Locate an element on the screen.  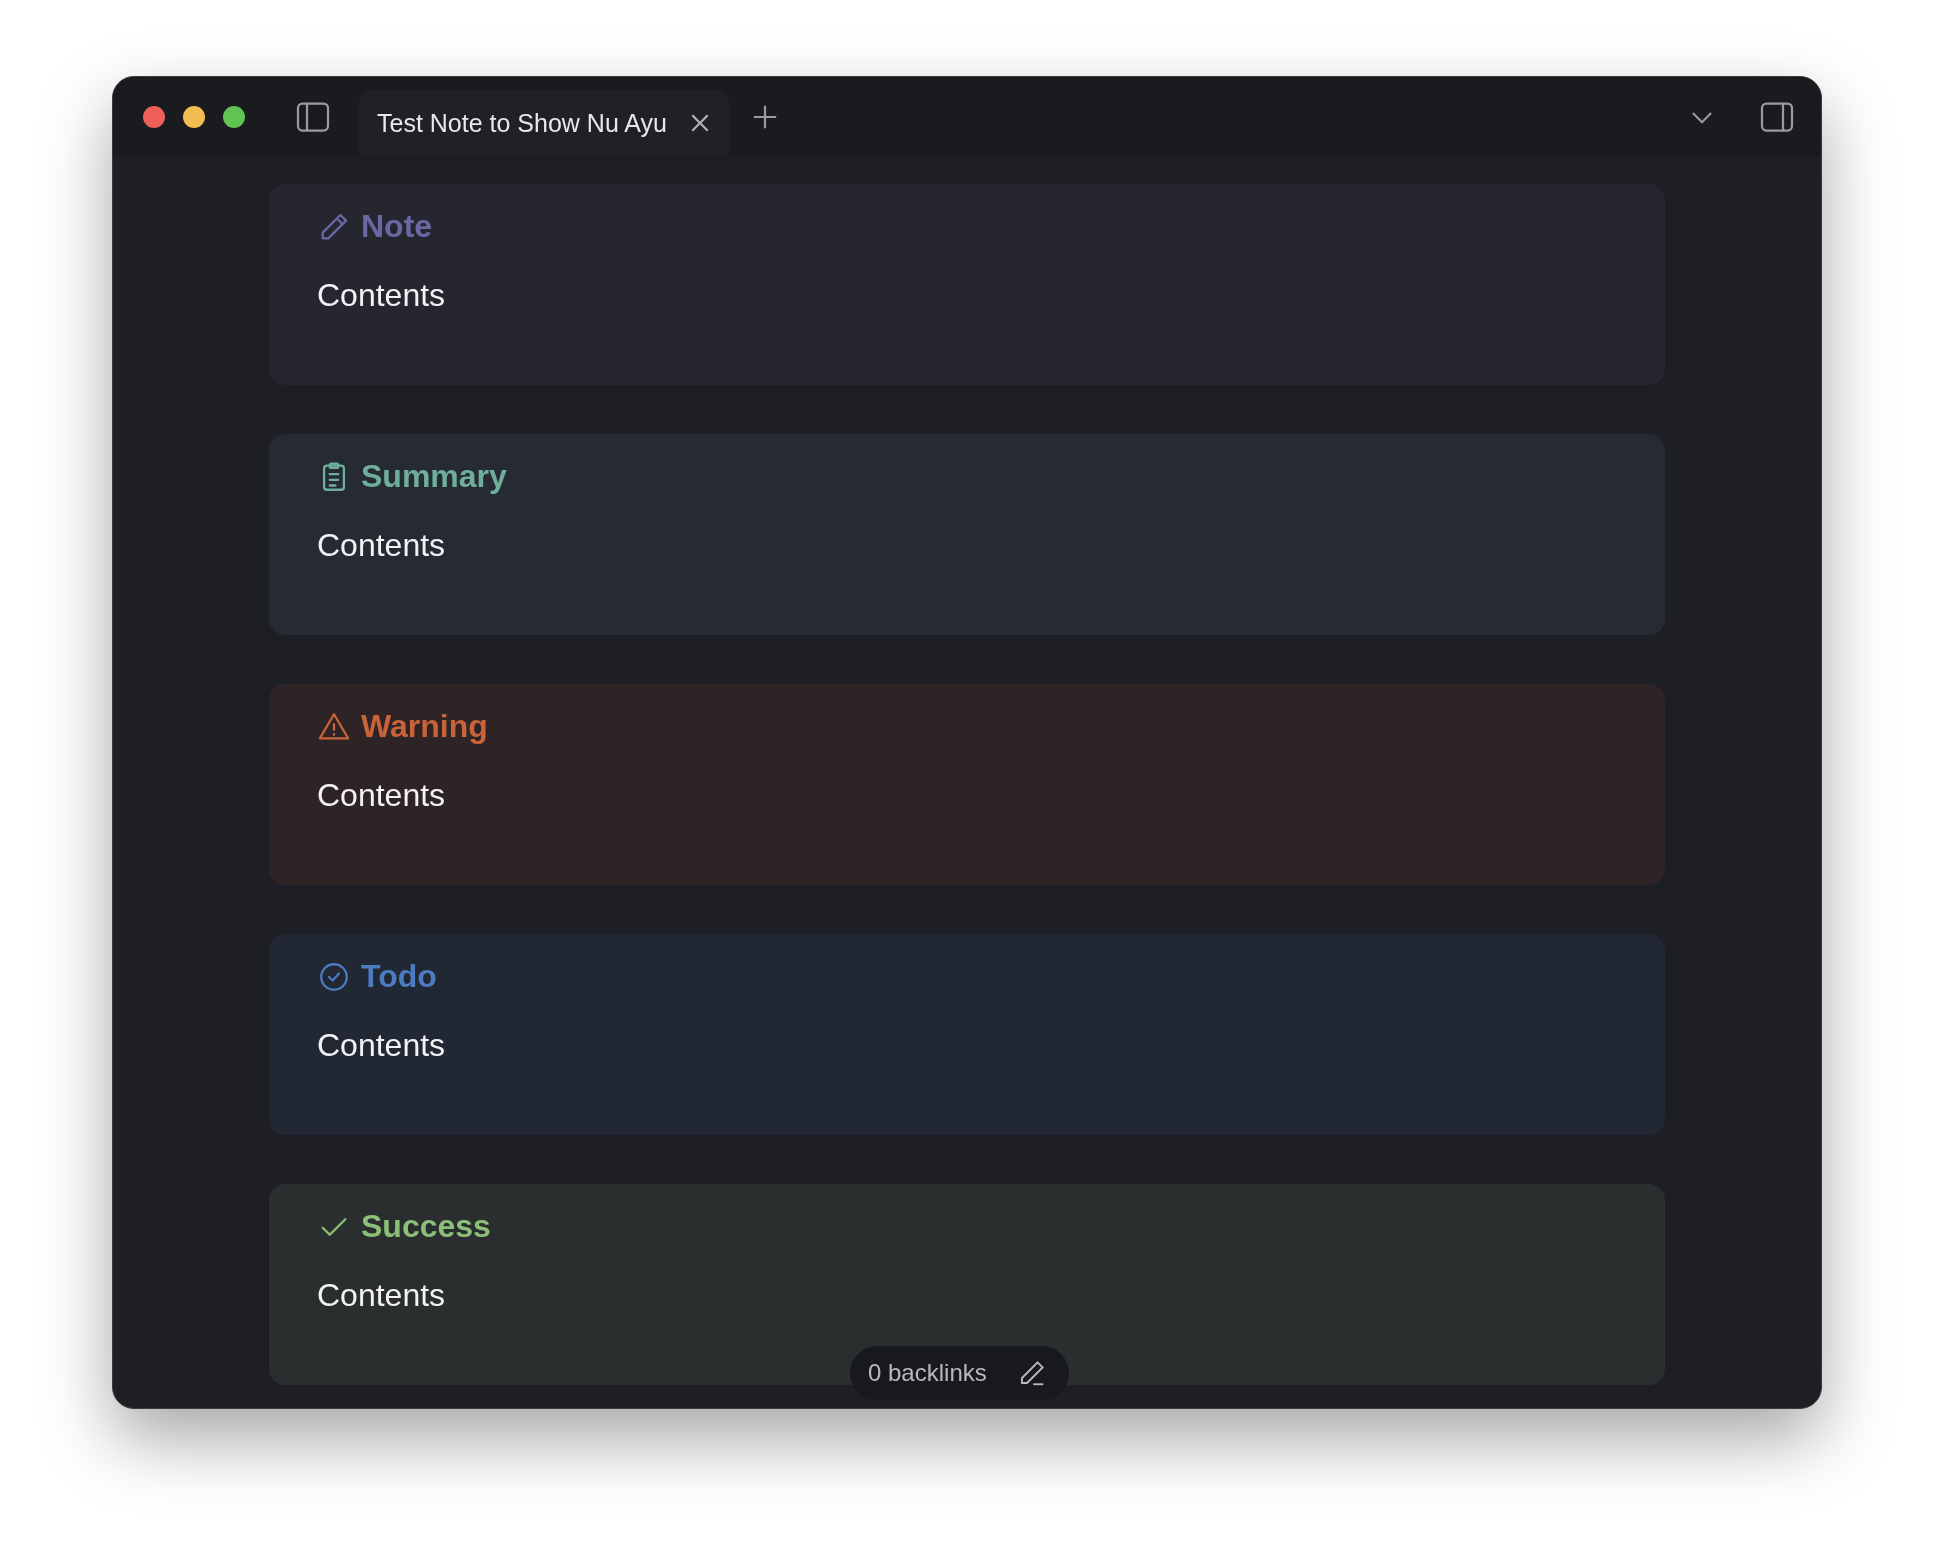
callout-title: Note is located at coordinates (397, 226).